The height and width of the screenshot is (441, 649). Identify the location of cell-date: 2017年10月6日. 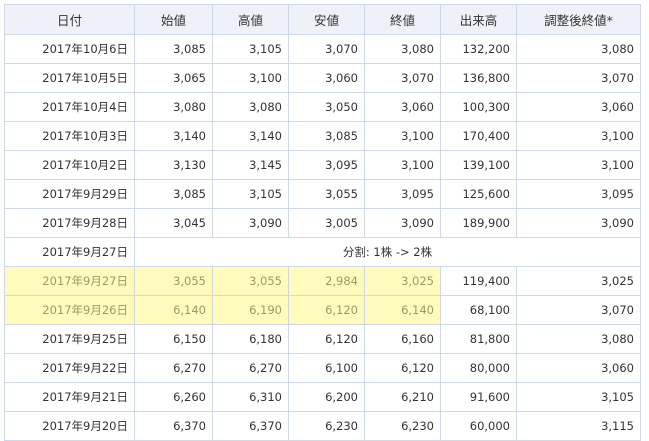
(69, 49).